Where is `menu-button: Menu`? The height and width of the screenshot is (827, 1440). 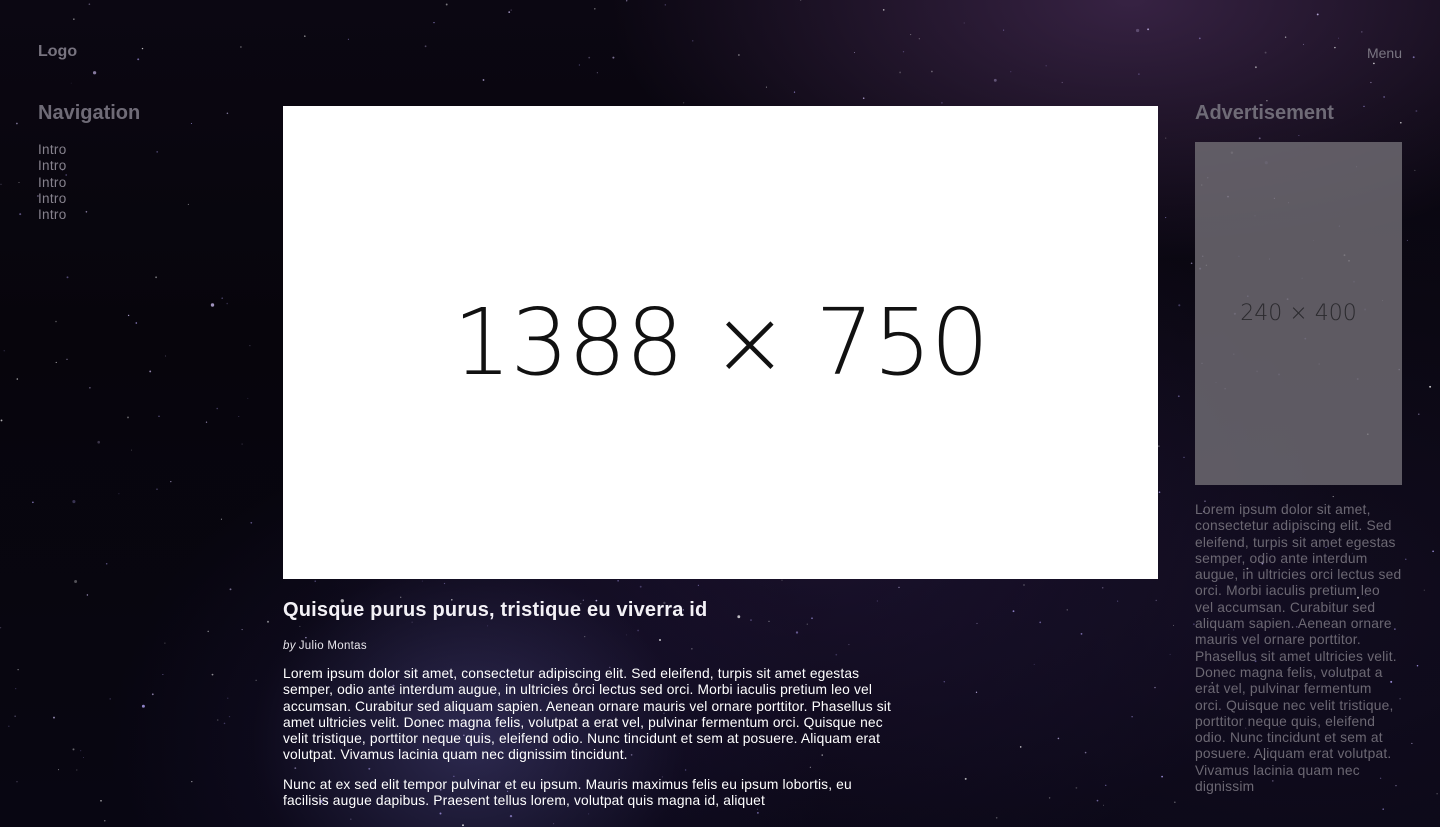
menu-button: Menu is located at coordinates (1384, 53).